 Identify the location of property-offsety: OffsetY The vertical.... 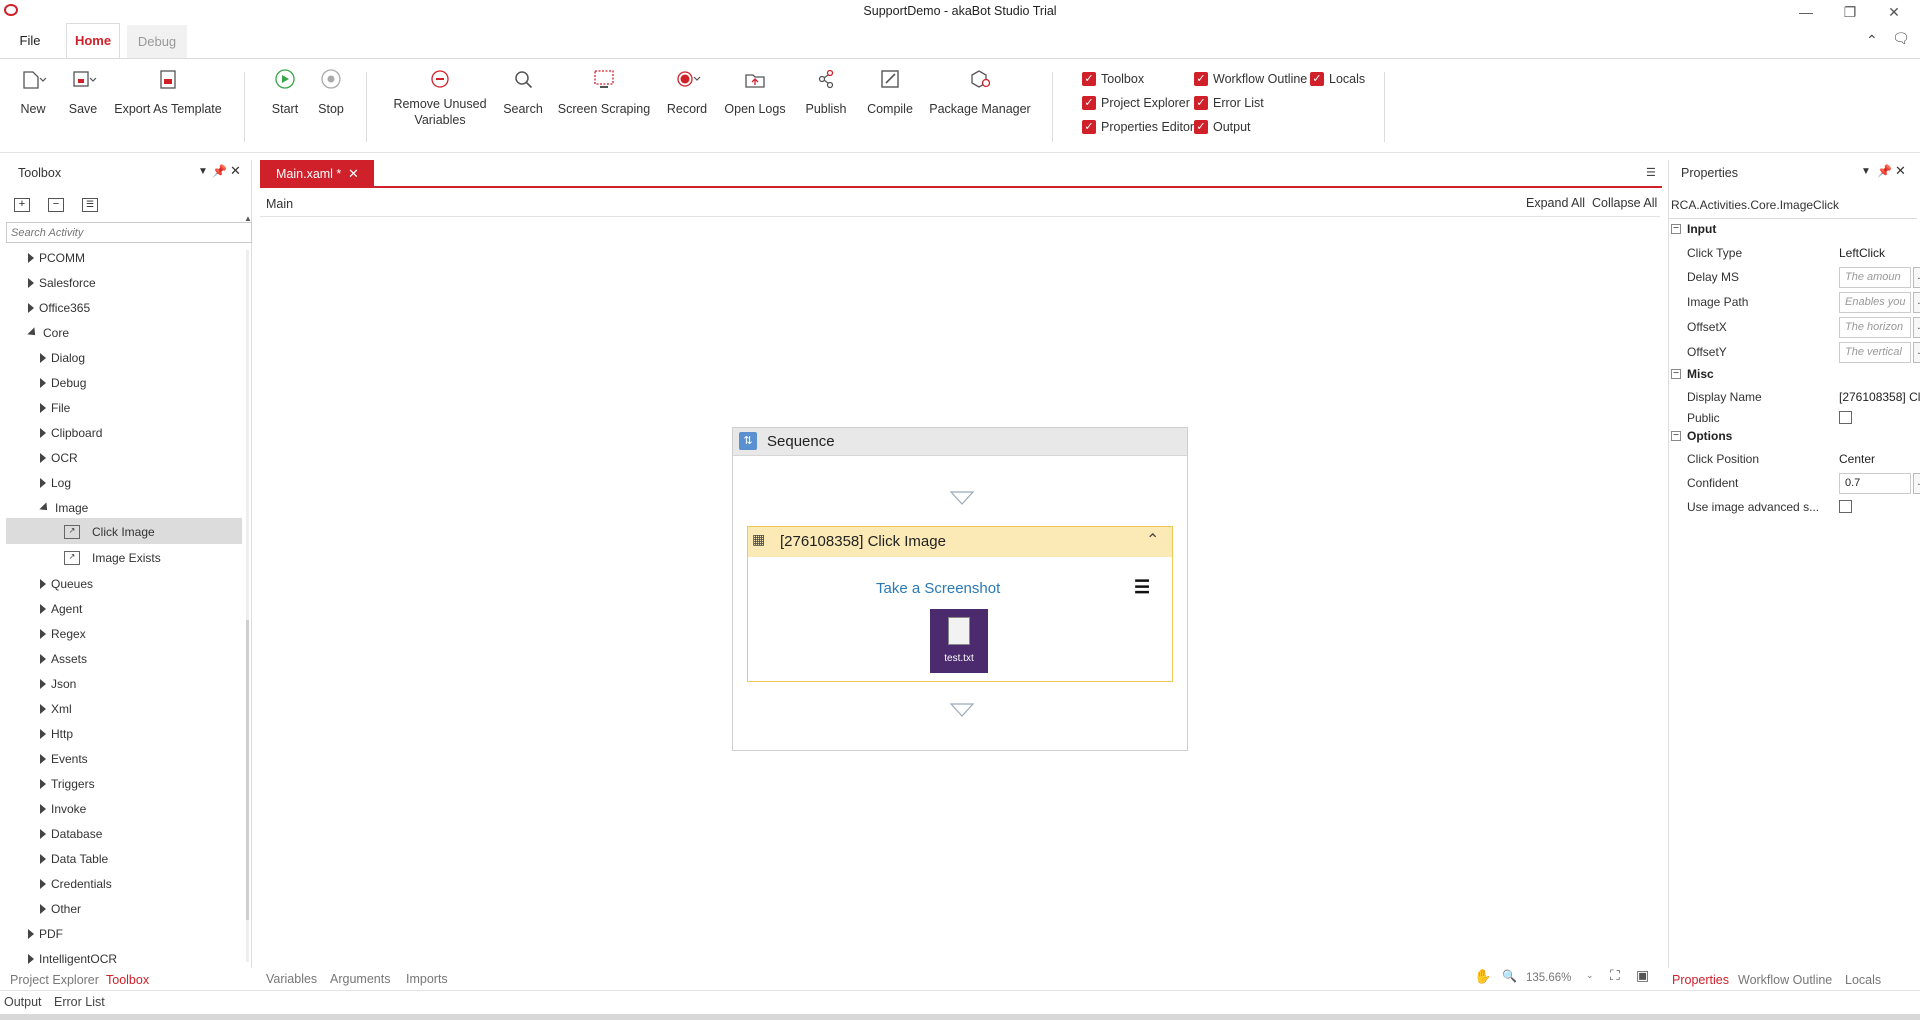
(1803, 352).